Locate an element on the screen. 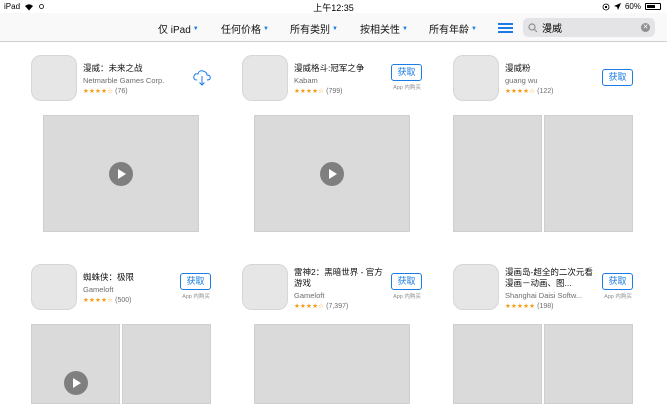 The width and height of the screenshot is (667, 404). rating-count: (7,397) is located at coordinates (337, 306).